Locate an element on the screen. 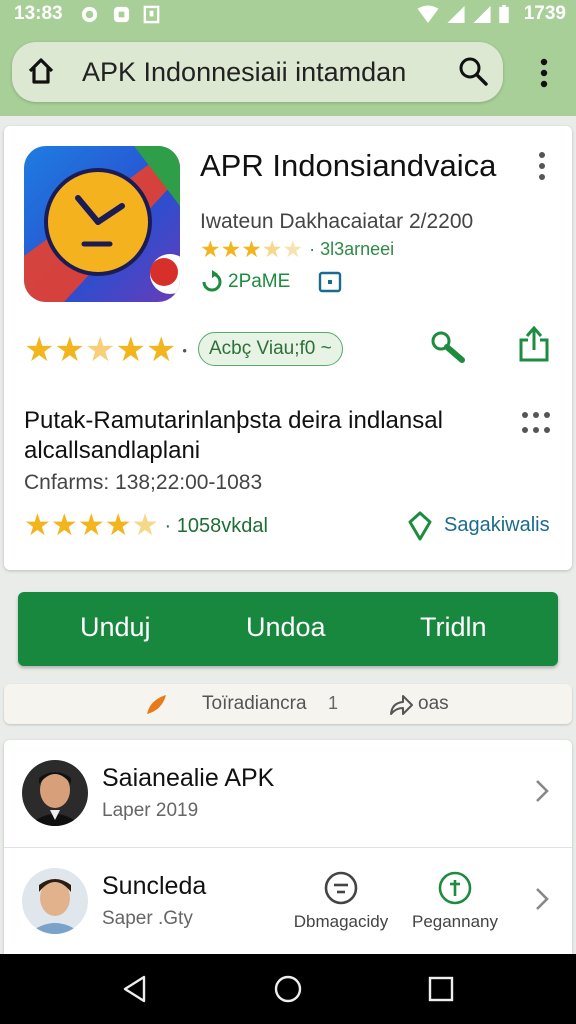 This screenshot has width=576, height=1024. rating-row-small: ★ ★ ★ ★ ★ · 3l3arneei is located at coordinates (297, 249).